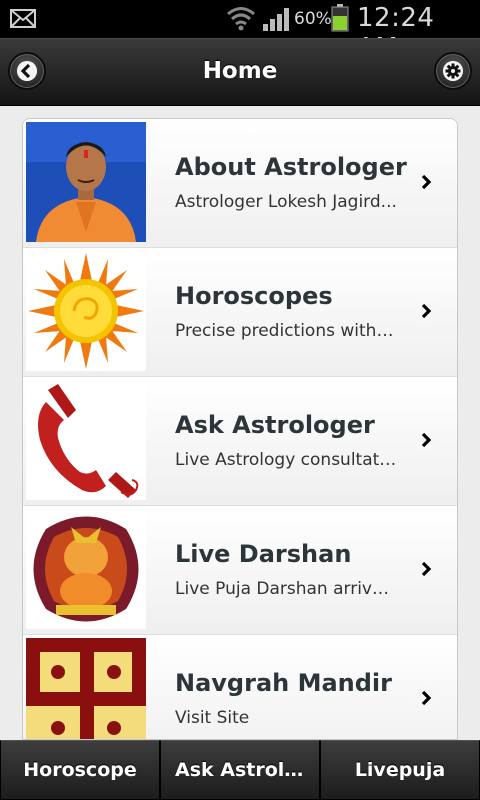 The width and height of the screenshot is (480, 800). What do you see at coordinates (263, 554) in the screenshot?
I see `item-title: Live Darshan` at bounding box center [263, 554].